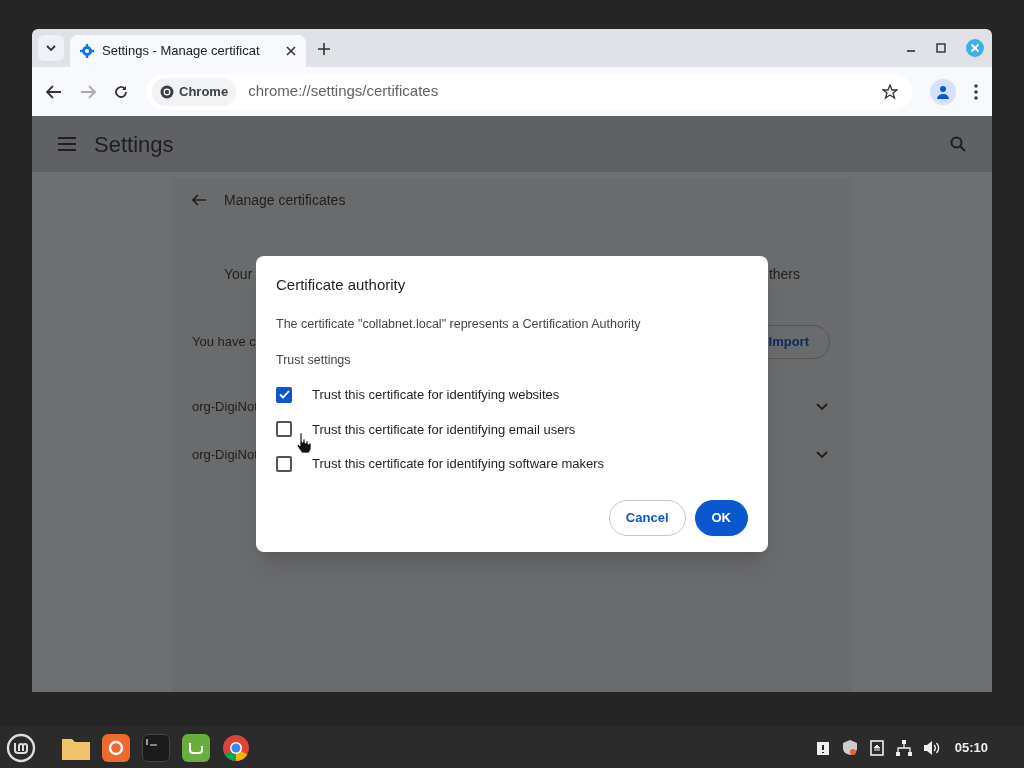 This screenshot has width=1024, height=768. What do you see at coordinates (134, 144) in the screenshot?
I see `settings-title: Settings` at bounding box center [134, 144].